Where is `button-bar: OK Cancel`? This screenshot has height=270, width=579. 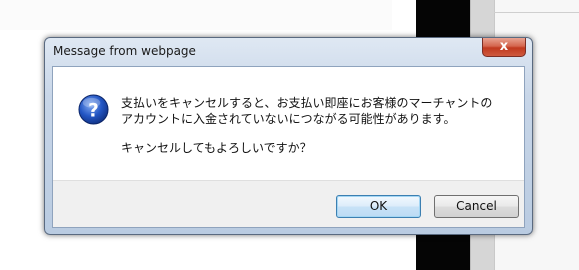 button-bar: OK Cancel is located at coordinates (288, 203).